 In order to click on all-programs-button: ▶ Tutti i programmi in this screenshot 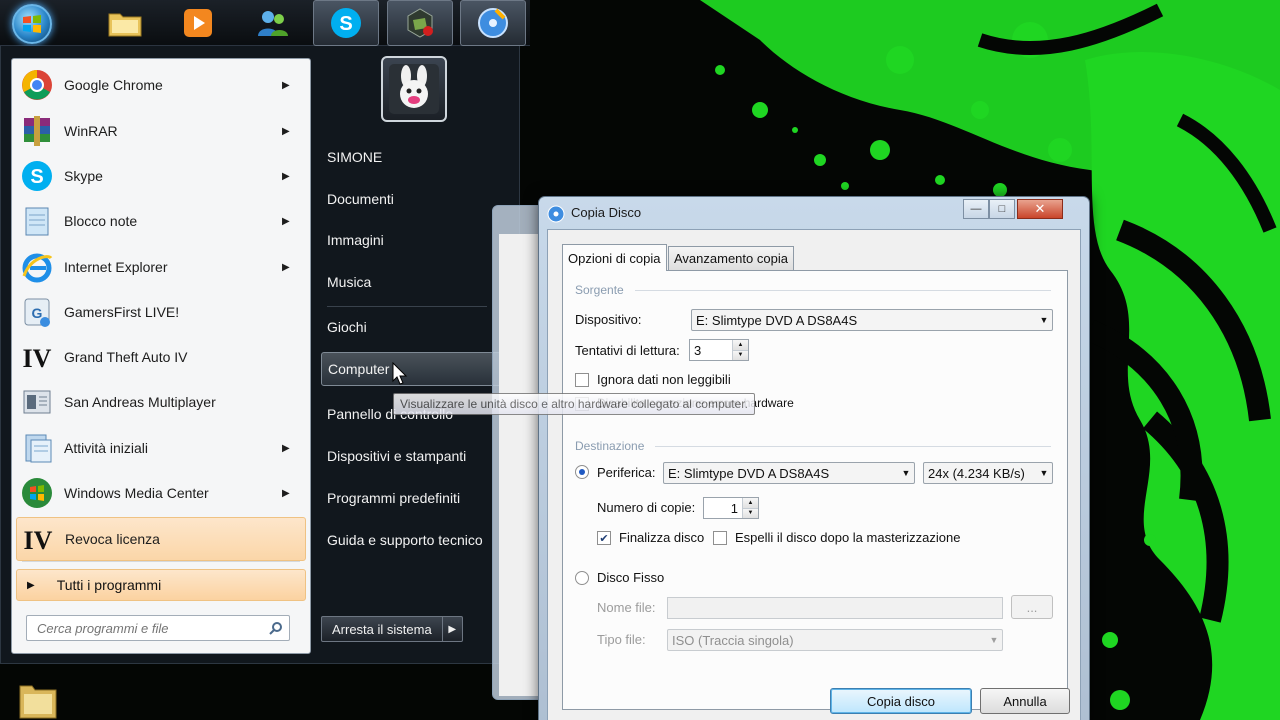, I will do `click(161, 585)`.